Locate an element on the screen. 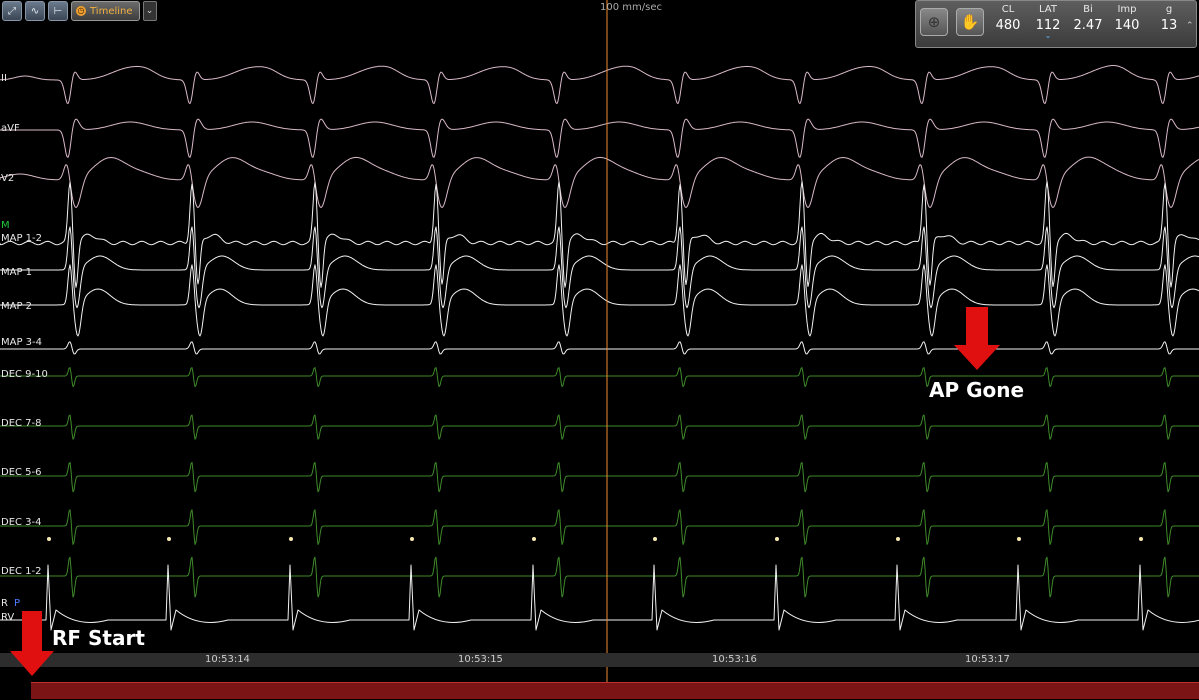  metric-value: 480 is located at coordinates (1008, 25).